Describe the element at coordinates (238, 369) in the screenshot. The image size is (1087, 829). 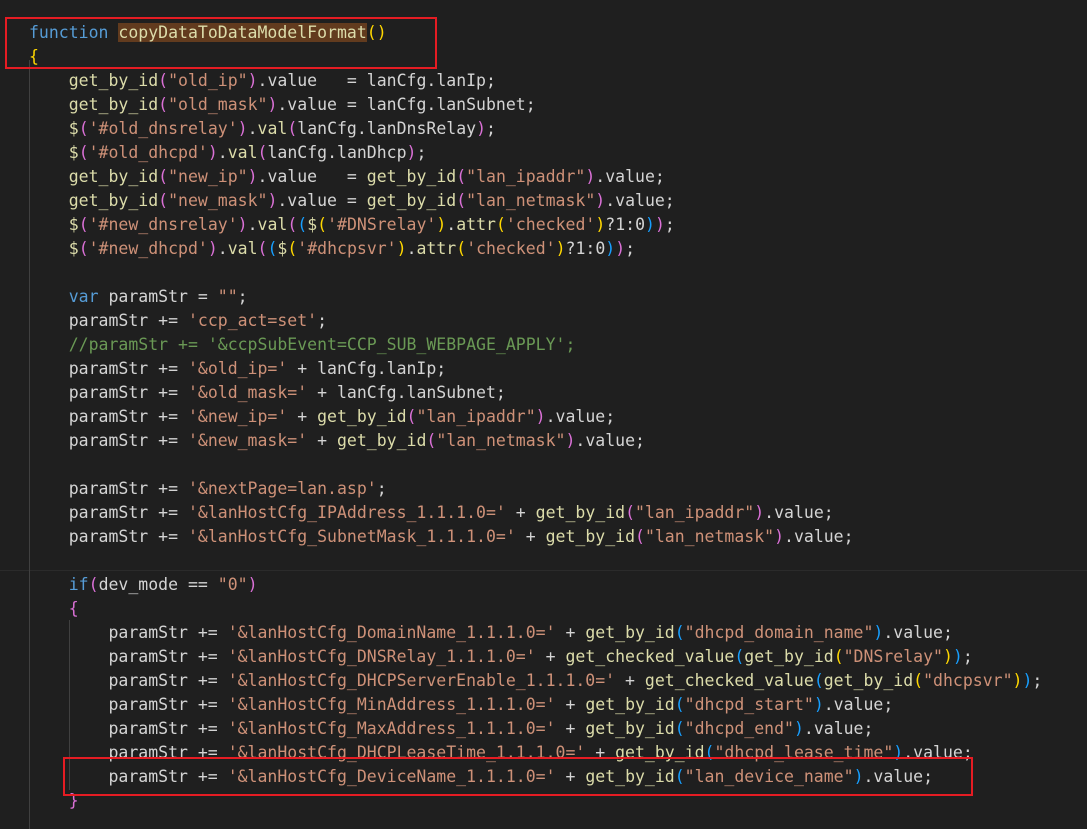
I see `code-line: paramStr += '&old_ip=' + lanCfg.lanIp;` at that location.